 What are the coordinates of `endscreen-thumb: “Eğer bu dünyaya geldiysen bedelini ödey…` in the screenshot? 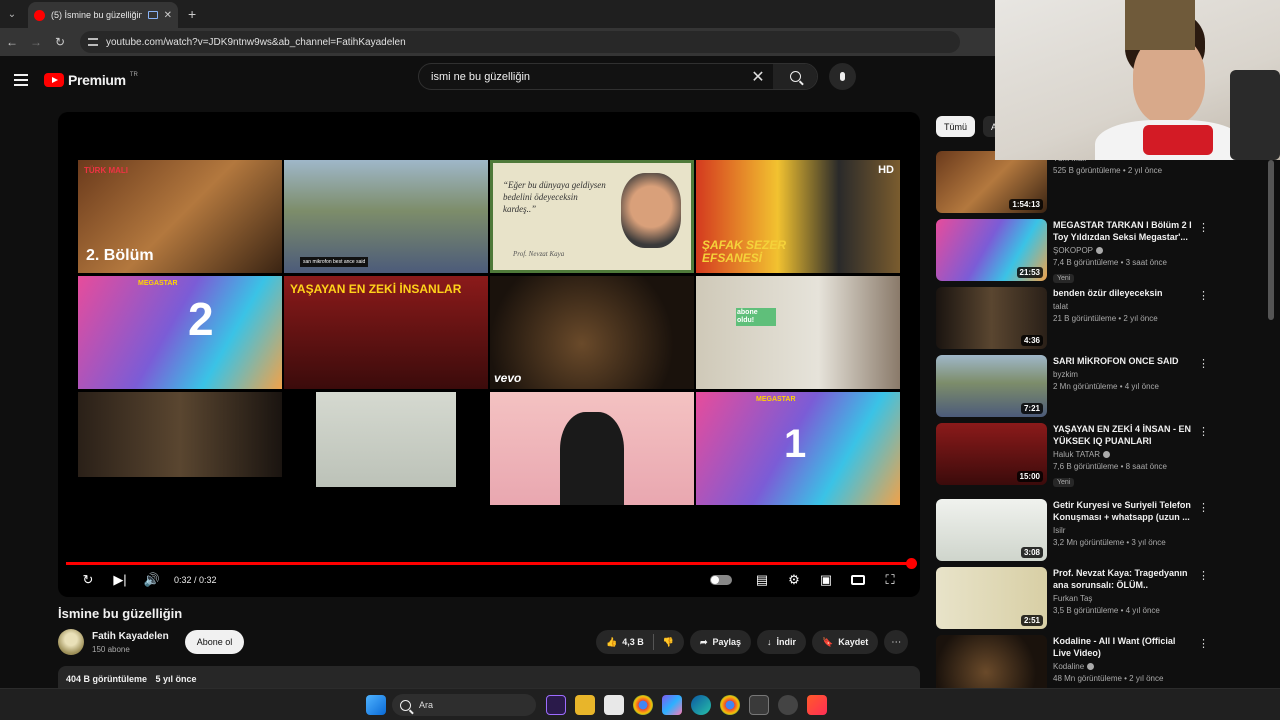 It's located at (592, 216).